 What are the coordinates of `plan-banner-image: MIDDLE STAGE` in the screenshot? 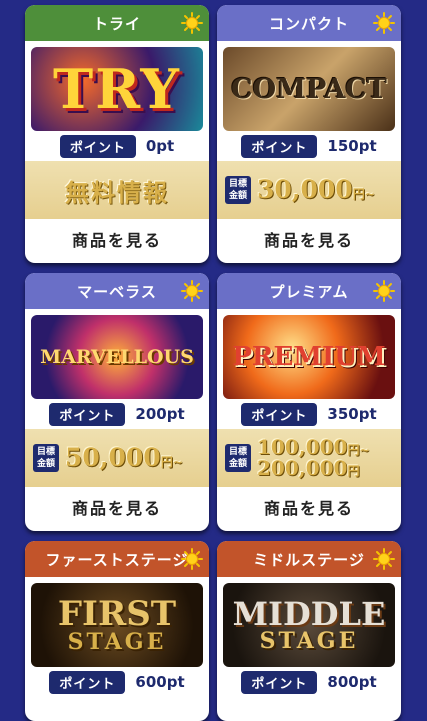 It's located at (309, 625).